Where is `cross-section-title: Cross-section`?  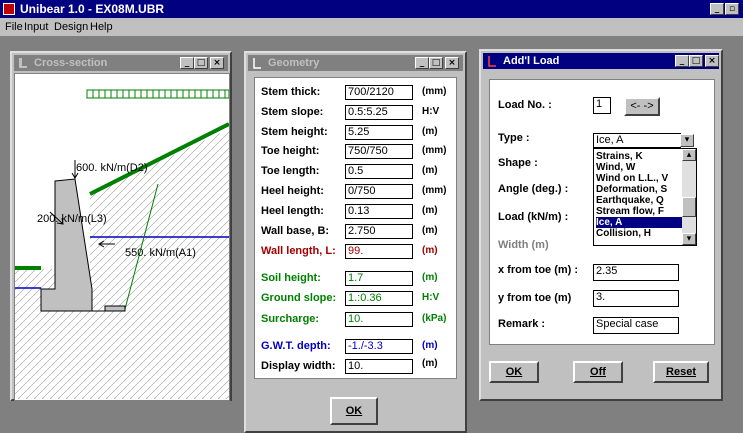 cross-section-title: Cross-section is located at coordinates (71, 63).